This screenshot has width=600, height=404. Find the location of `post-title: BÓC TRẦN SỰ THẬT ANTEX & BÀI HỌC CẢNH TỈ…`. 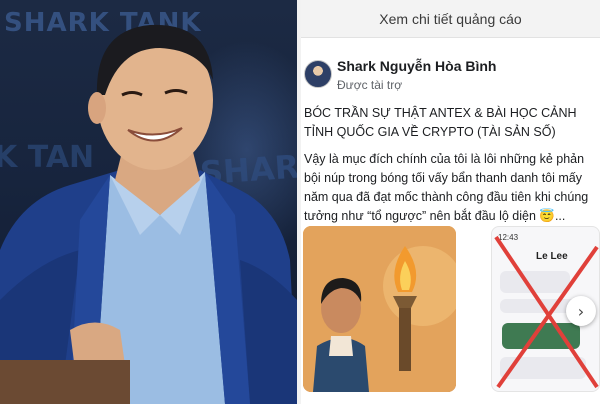

post-title: BÓC TRẦN SỰ THẬT ANTEX & BÀI HỌC CẢNH TỈ… is located at coordinates (440, 122).